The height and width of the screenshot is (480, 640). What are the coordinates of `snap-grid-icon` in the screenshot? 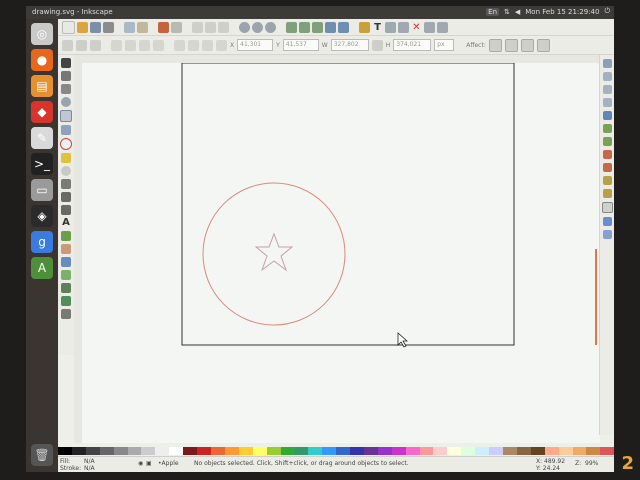 It's located at (607, 221).